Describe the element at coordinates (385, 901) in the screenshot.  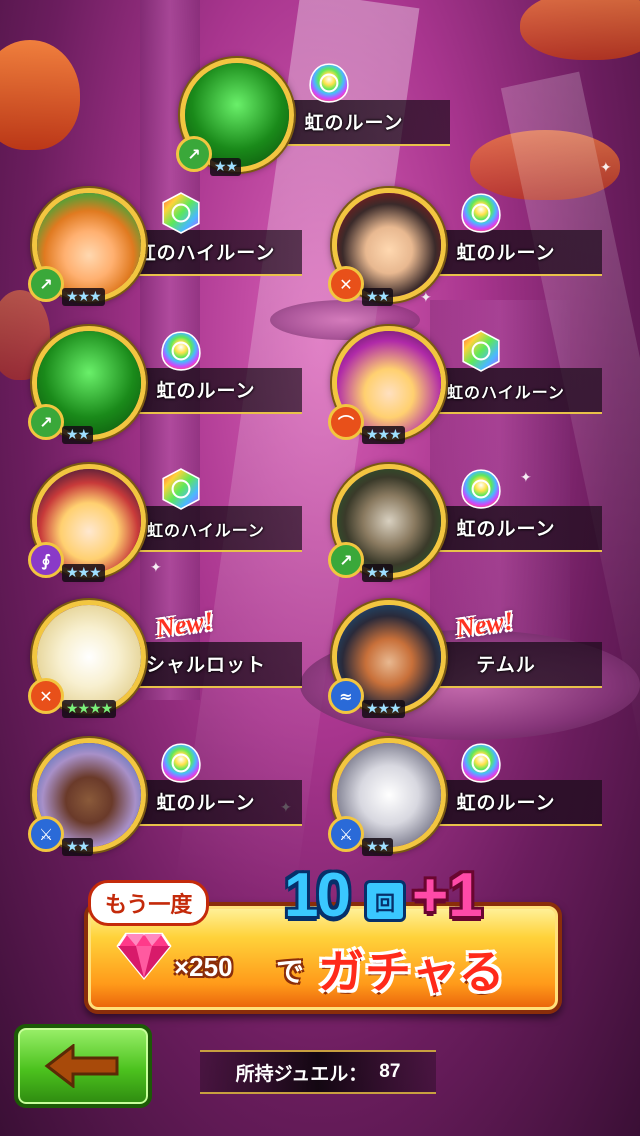
I see `kai-label: 回` at that location.